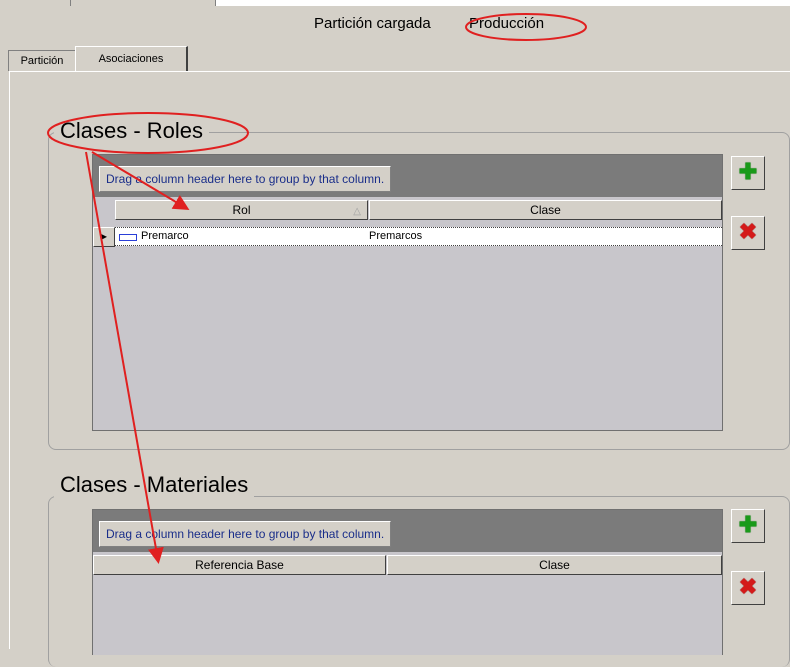 This screenshot has height=667, width=790. I want to click on loaded-partition-value: Producción, so click(507, 23).